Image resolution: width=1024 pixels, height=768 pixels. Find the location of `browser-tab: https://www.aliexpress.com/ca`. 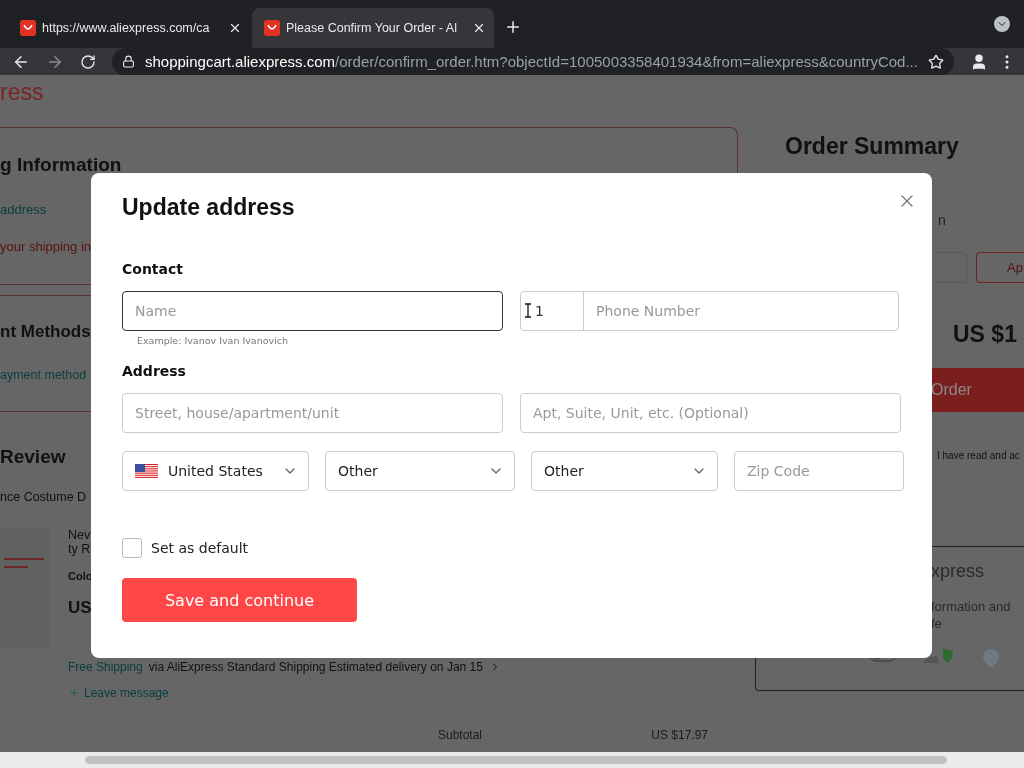

browser-tab: https://www.aliexpress.com/ca is located at coordinates (129, 28).